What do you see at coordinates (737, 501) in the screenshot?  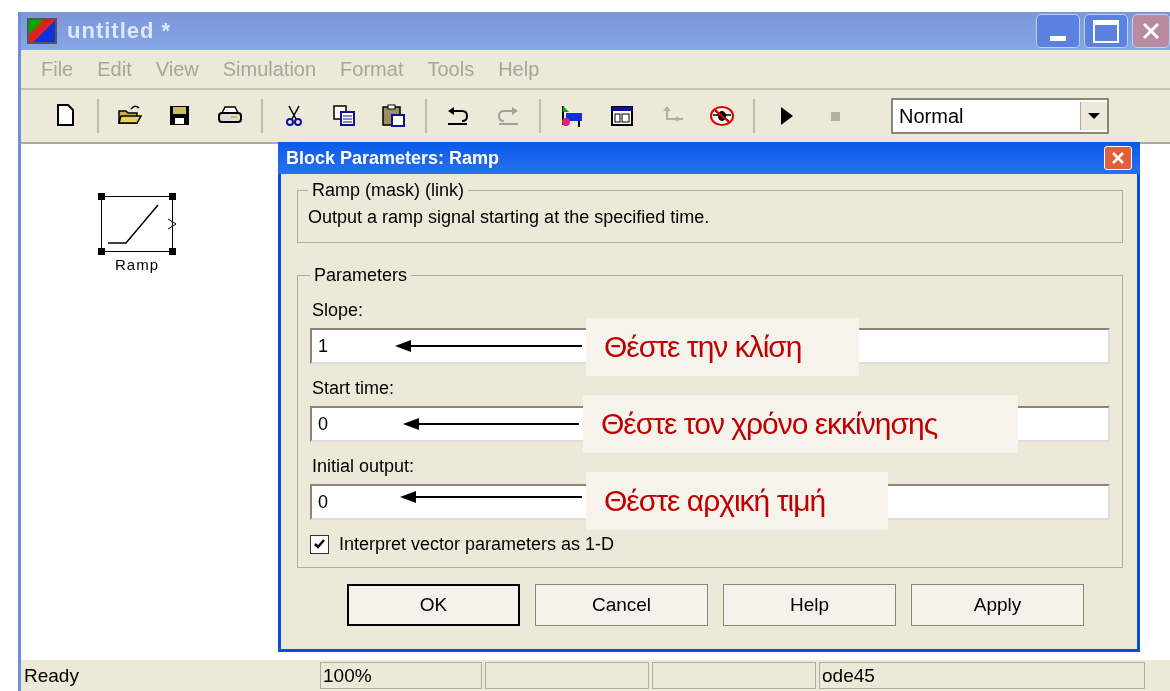 I see `annotation-tooltip: Θέστε αρχική τιμή` at bounding box center [737, 501].